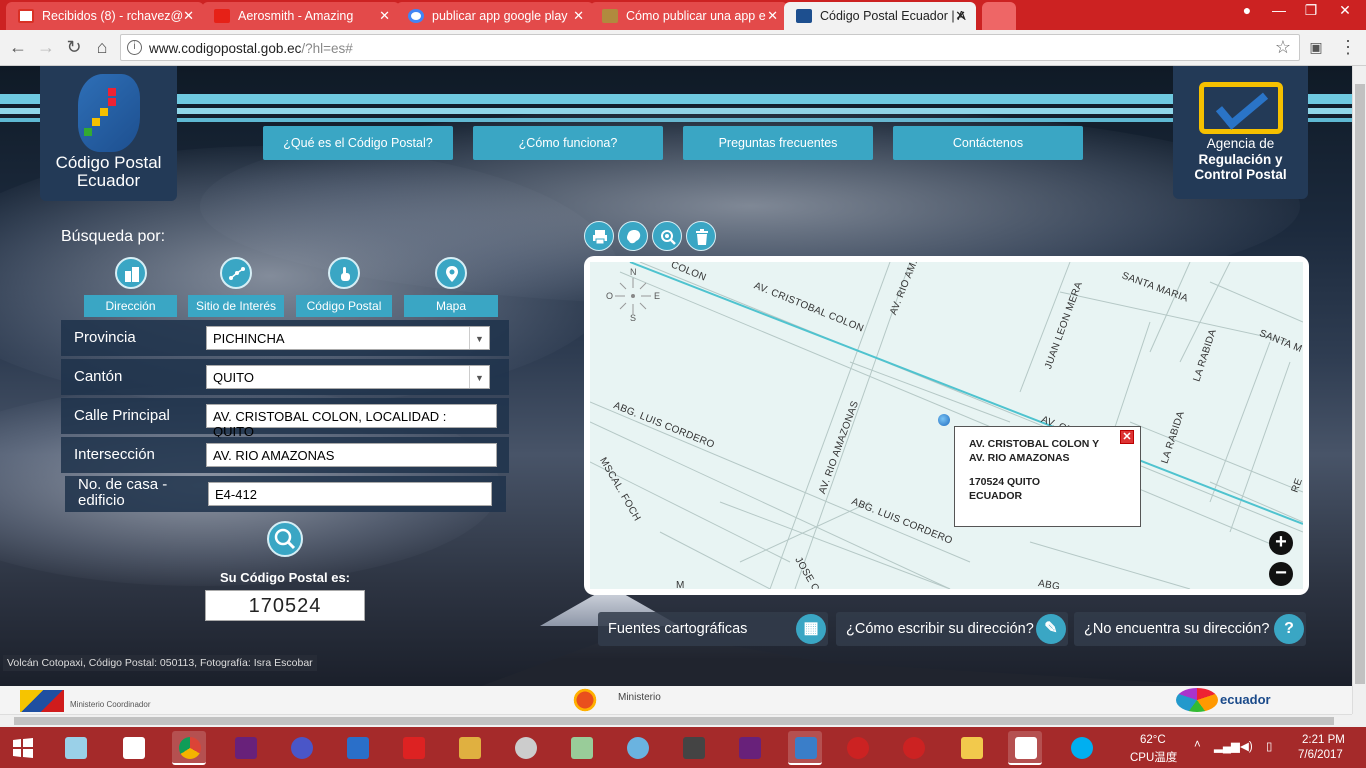 The image size is (1366, 768). Describe the element at coordinates (1348, 47) in the screenshot. I see `menu-icon: ⋮` at that location.